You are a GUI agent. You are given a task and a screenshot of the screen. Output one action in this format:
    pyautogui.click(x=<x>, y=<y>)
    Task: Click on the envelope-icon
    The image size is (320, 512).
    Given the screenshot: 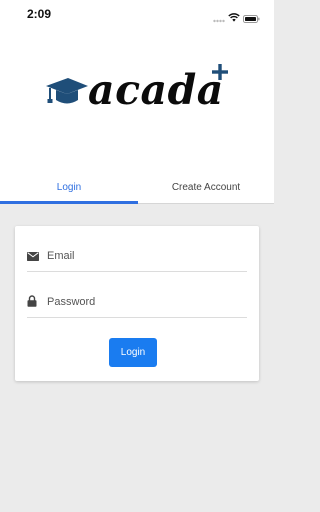 What is the action you would take?
    pyautogui.click(x=33, y=257)
    